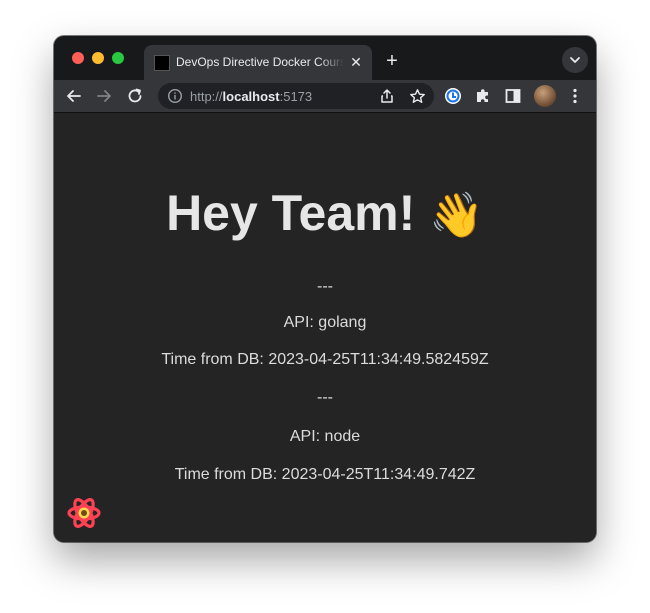  I want to click on minimize-window-button, so click(98, 58).